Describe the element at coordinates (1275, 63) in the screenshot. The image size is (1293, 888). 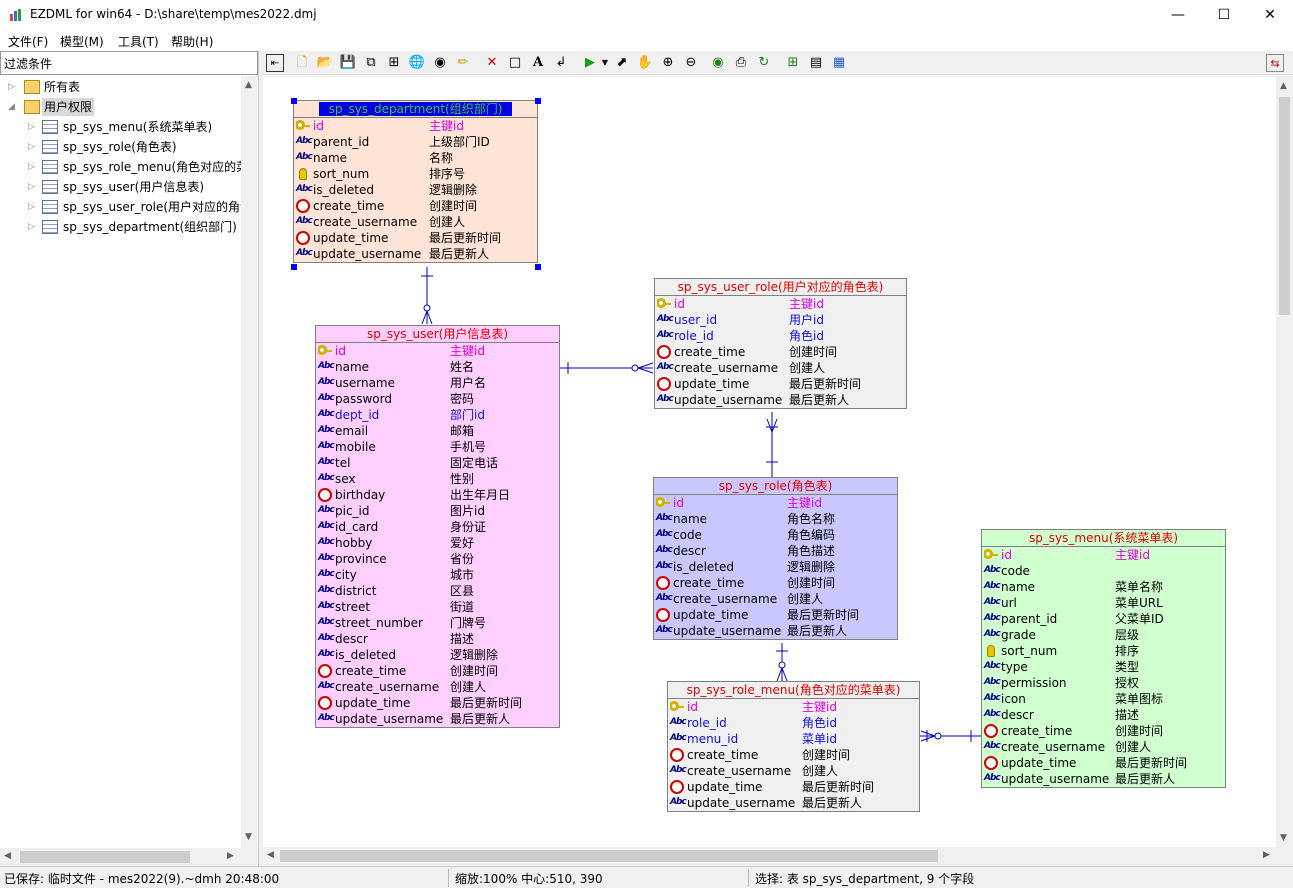
I see `switch-view-icon: ⇆` at that location.